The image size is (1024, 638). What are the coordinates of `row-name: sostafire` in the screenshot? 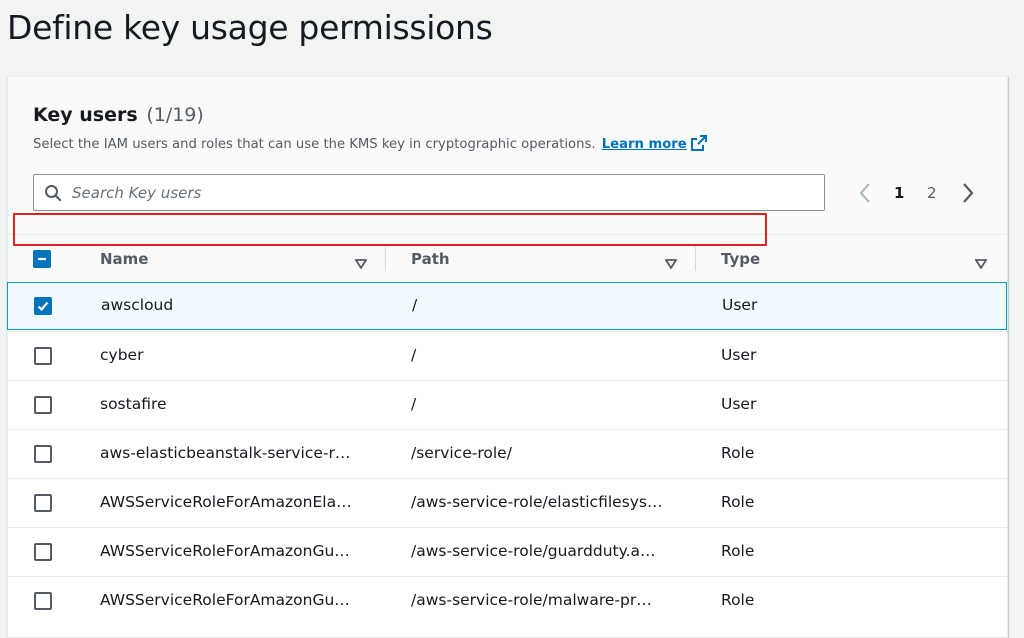 It's located at (133, 404).